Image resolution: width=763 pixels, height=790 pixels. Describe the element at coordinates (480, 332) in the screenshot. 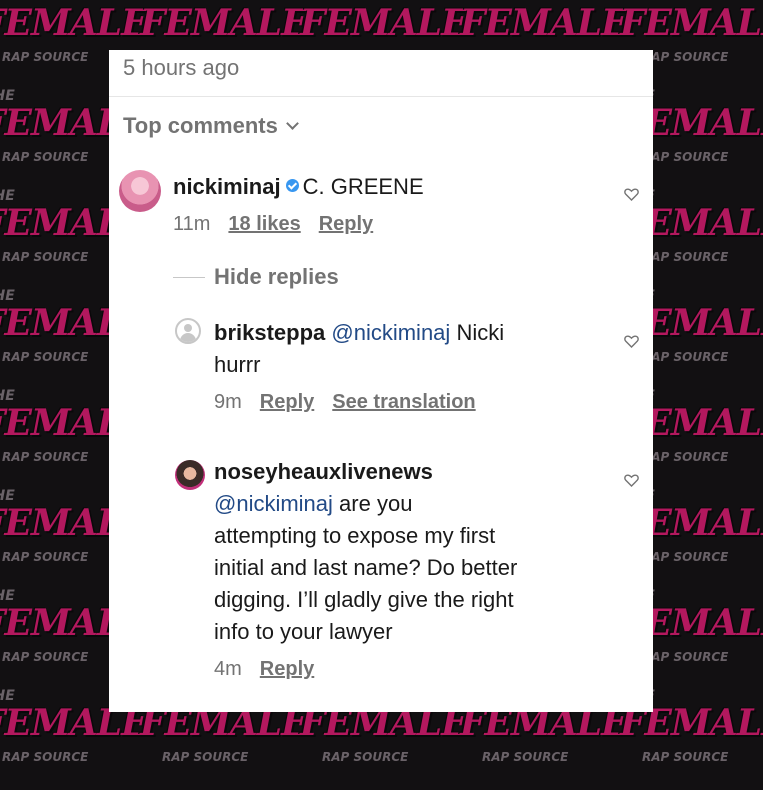

I see `reply-body: Nicki` at that location.